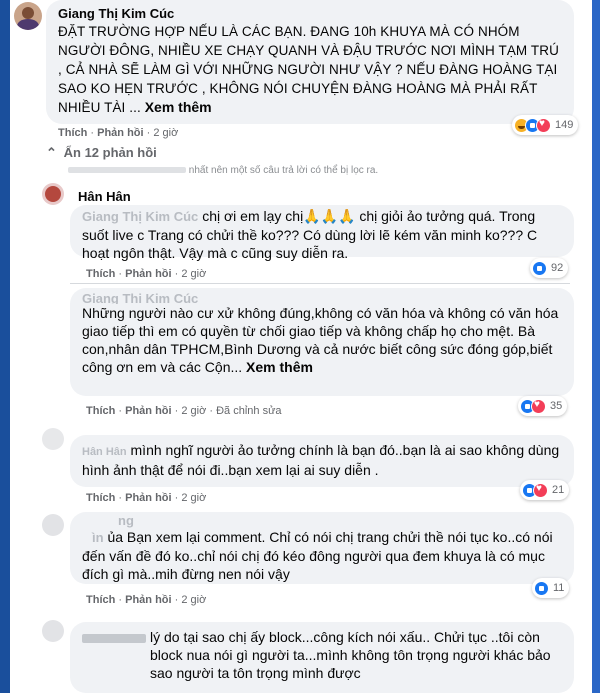 The height and width of the screenshot is (693, 600). What do you see at coordinates (596, 346) in the screenshot?
I see `window-frame-right` at bounding box center [596, 346].